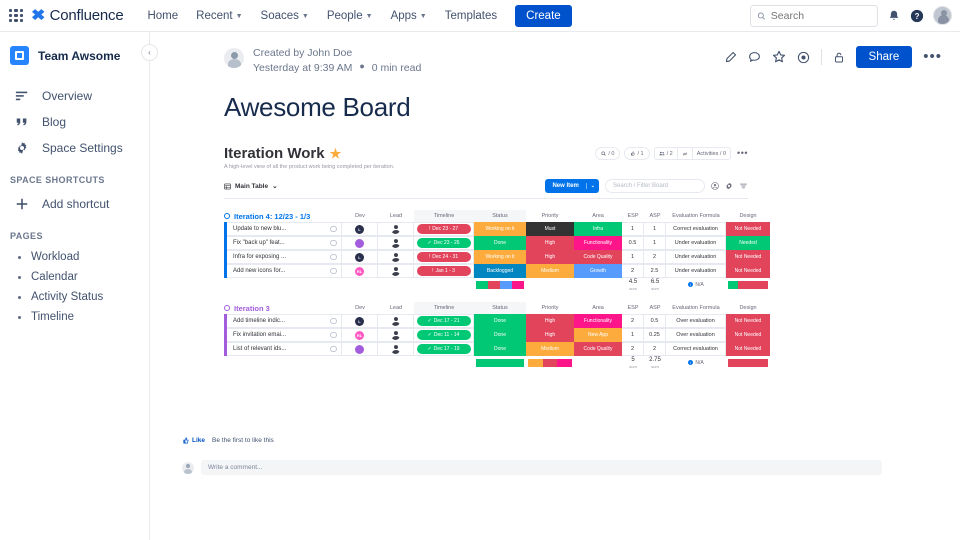 The height and width of the screenshot is (540, 960). Describe the element at coordinates (655, 362) in the screenshot. I see `summary-asp: 2.75 sum` at that location.